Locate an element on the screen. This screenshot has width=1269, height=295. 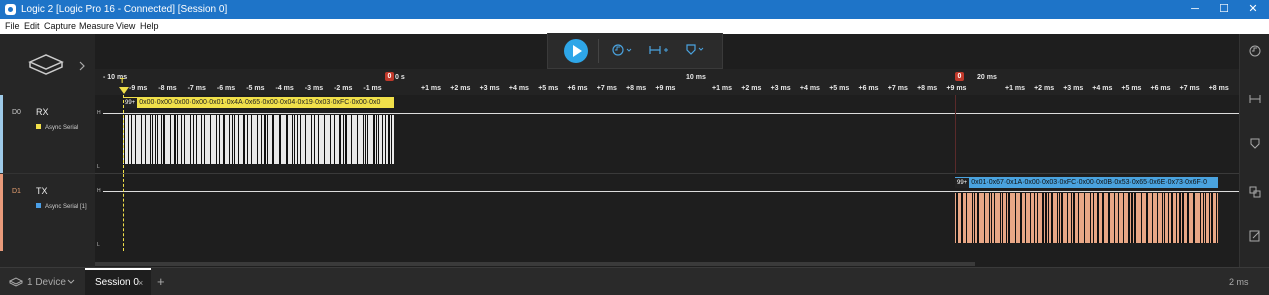
device-selector: 1 Device is located at coordinates (42, 281).